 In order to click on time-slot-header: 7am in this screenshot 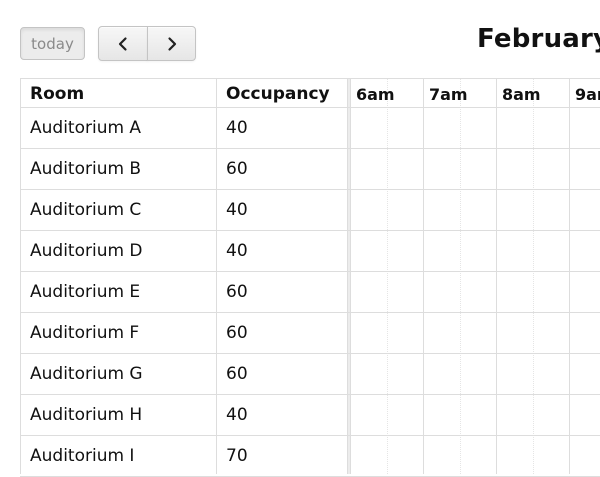, I will do `click(448, 94)`.